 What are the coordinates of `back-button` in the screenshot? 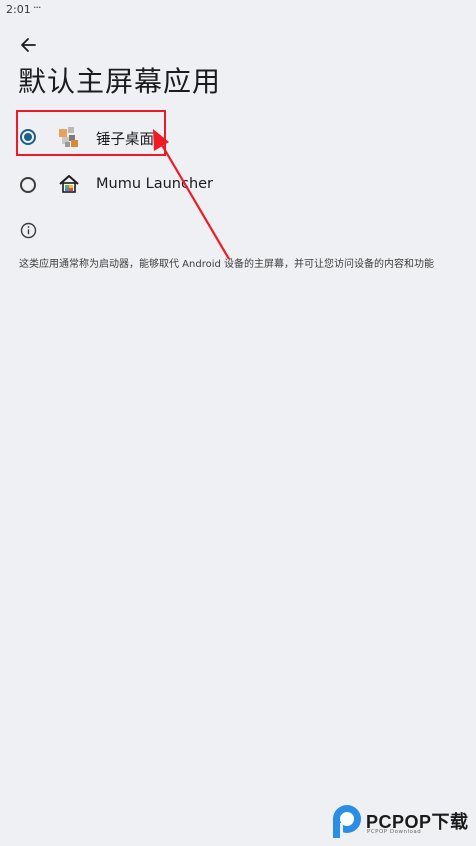 It's located at (28, 45).